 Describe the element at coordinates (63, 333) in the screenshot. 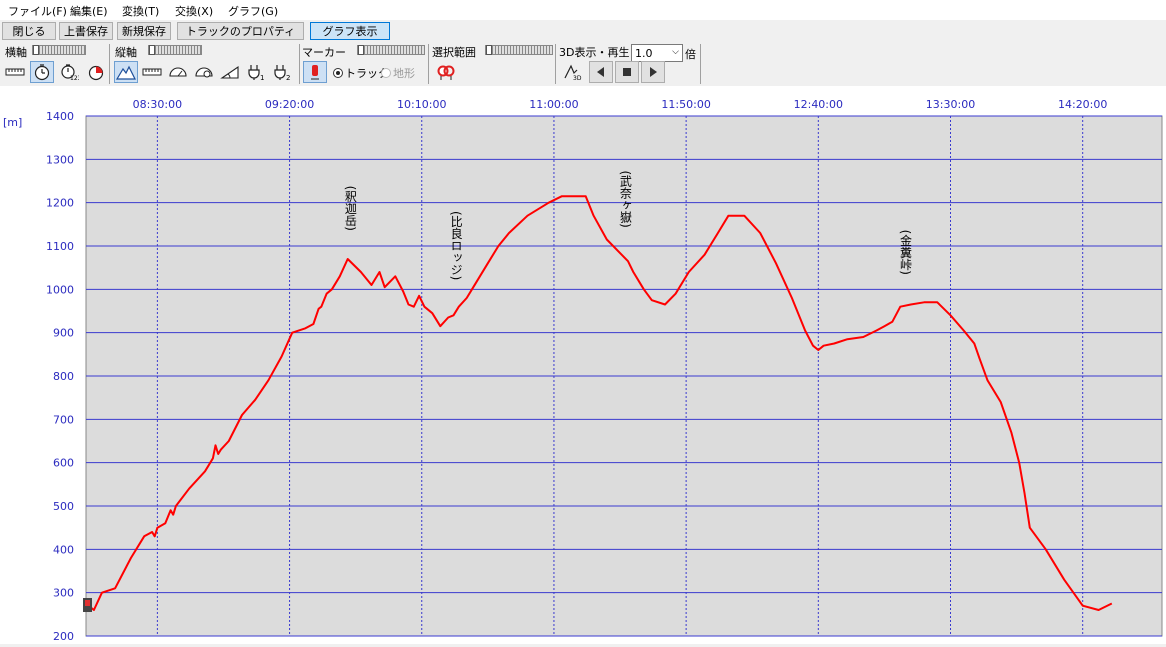

I see `y-tick-label: 900` at that location.